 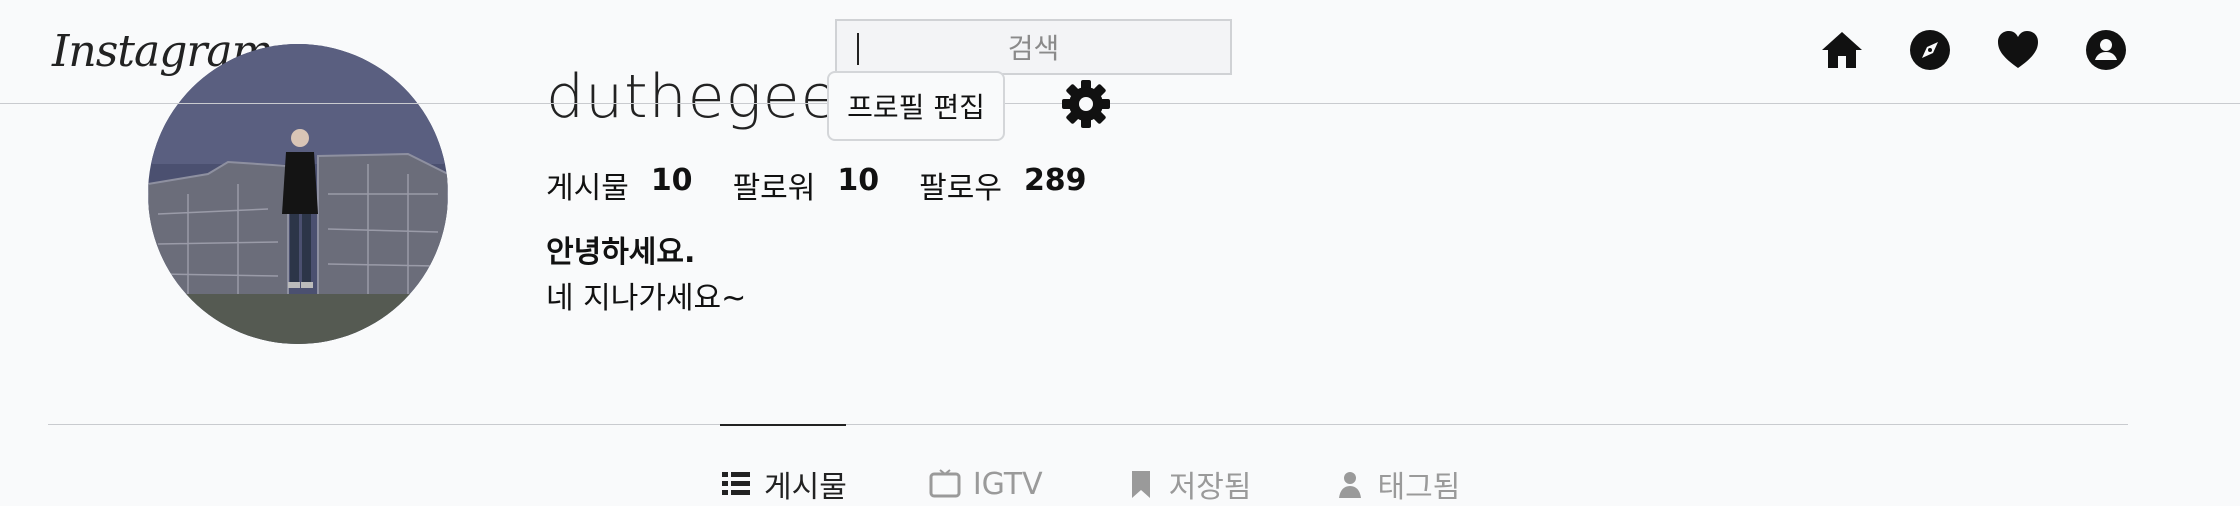 I want to click on stat-label: 팔로워, so click(x=774, y=188).